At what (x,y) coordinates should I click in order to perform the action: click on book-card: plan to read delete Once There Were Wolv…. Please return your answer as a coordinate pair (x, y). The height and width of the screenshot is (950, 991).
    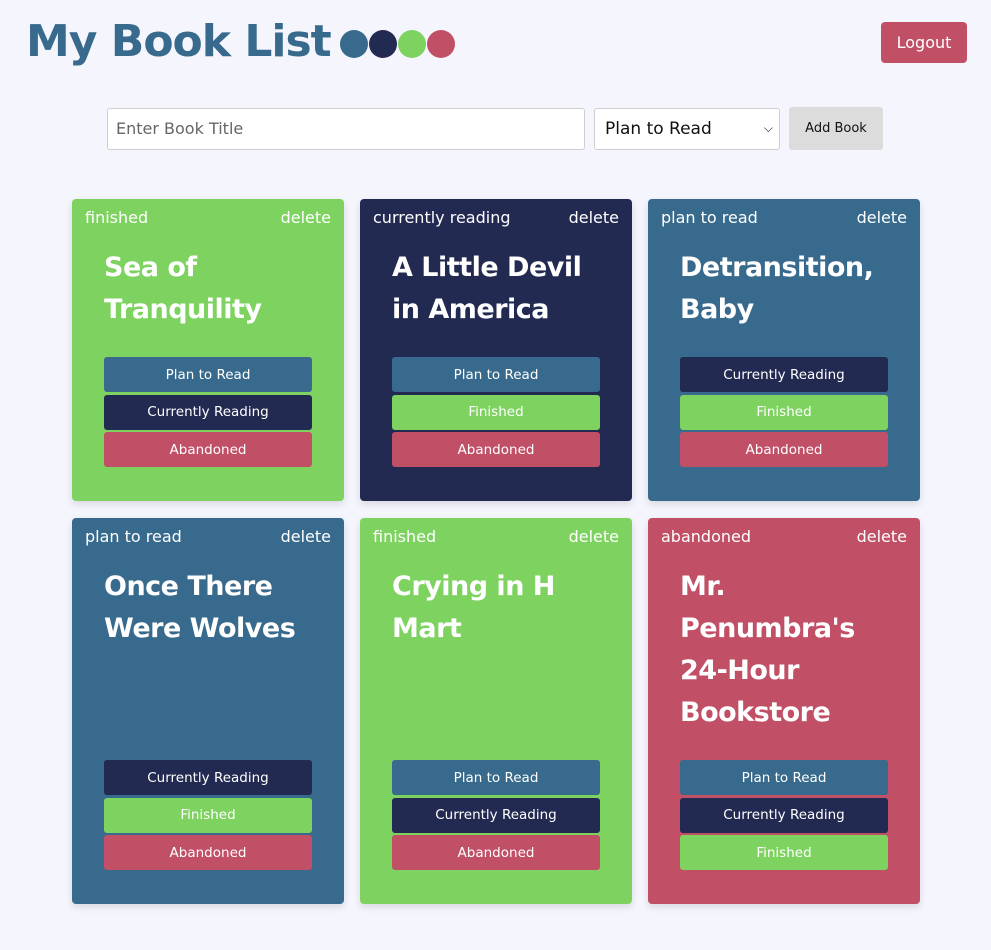
    Looking at the image, I should click on (208, 711).